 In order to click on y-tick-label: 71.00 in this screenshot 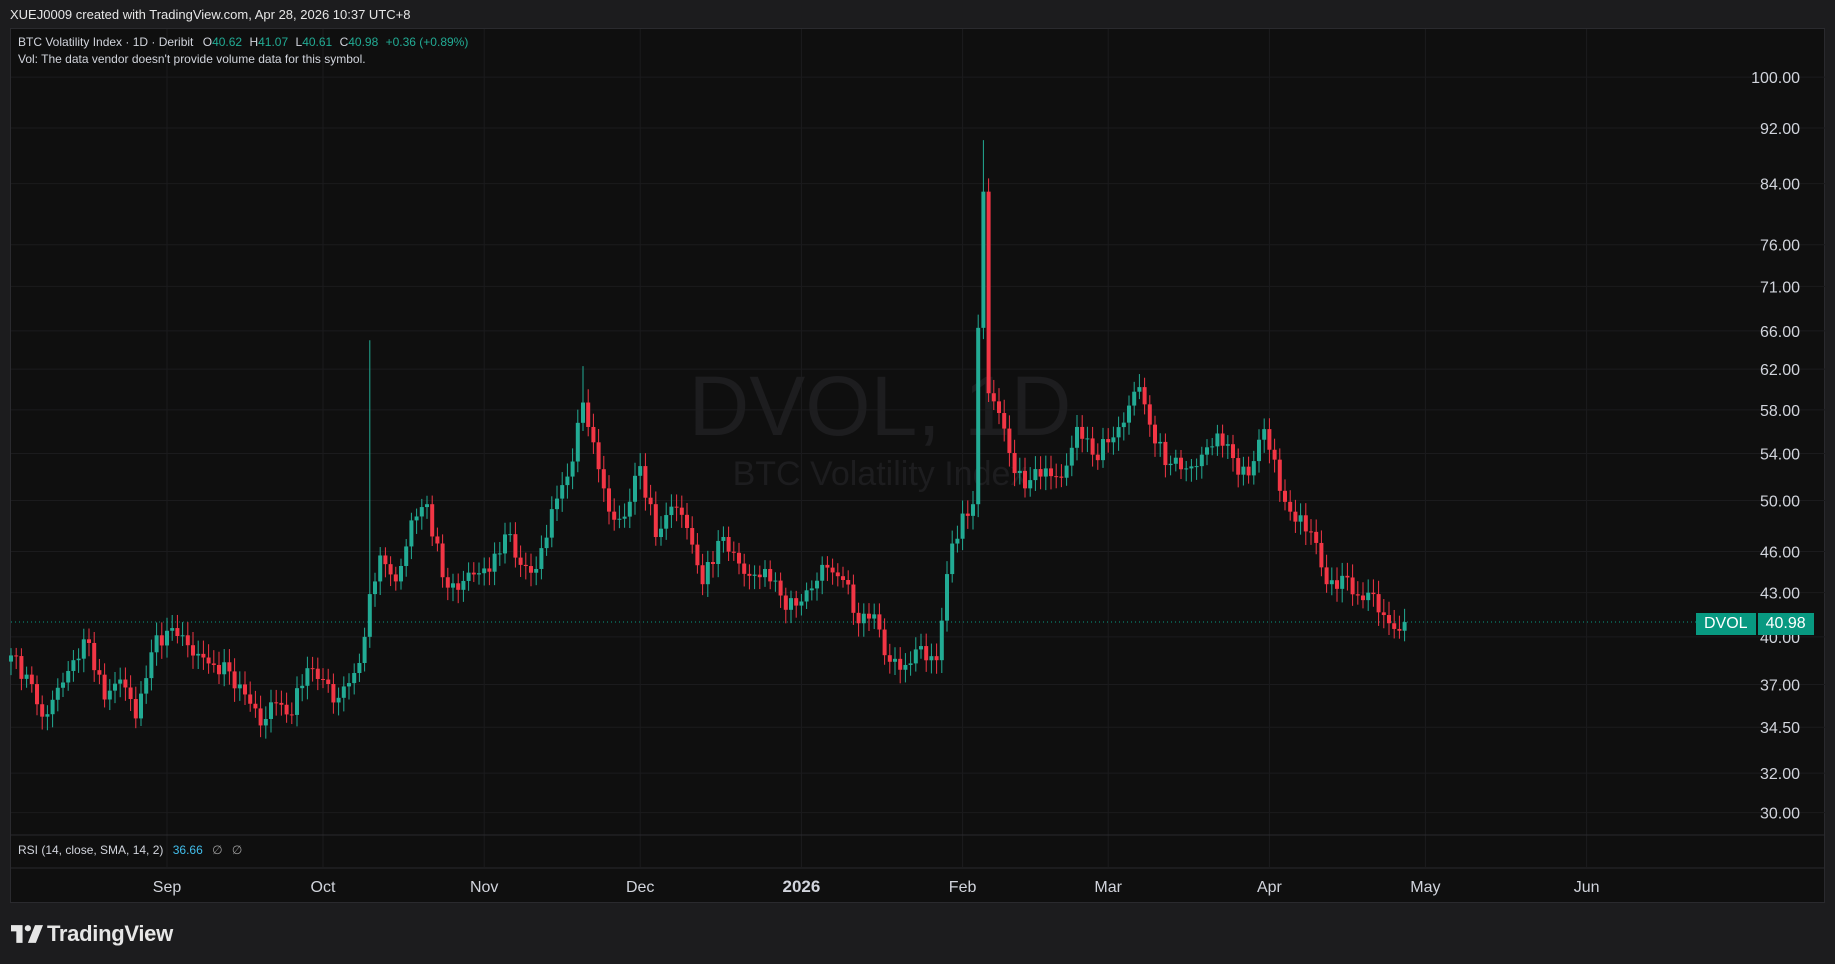, I will do `click(1780, 287)`.